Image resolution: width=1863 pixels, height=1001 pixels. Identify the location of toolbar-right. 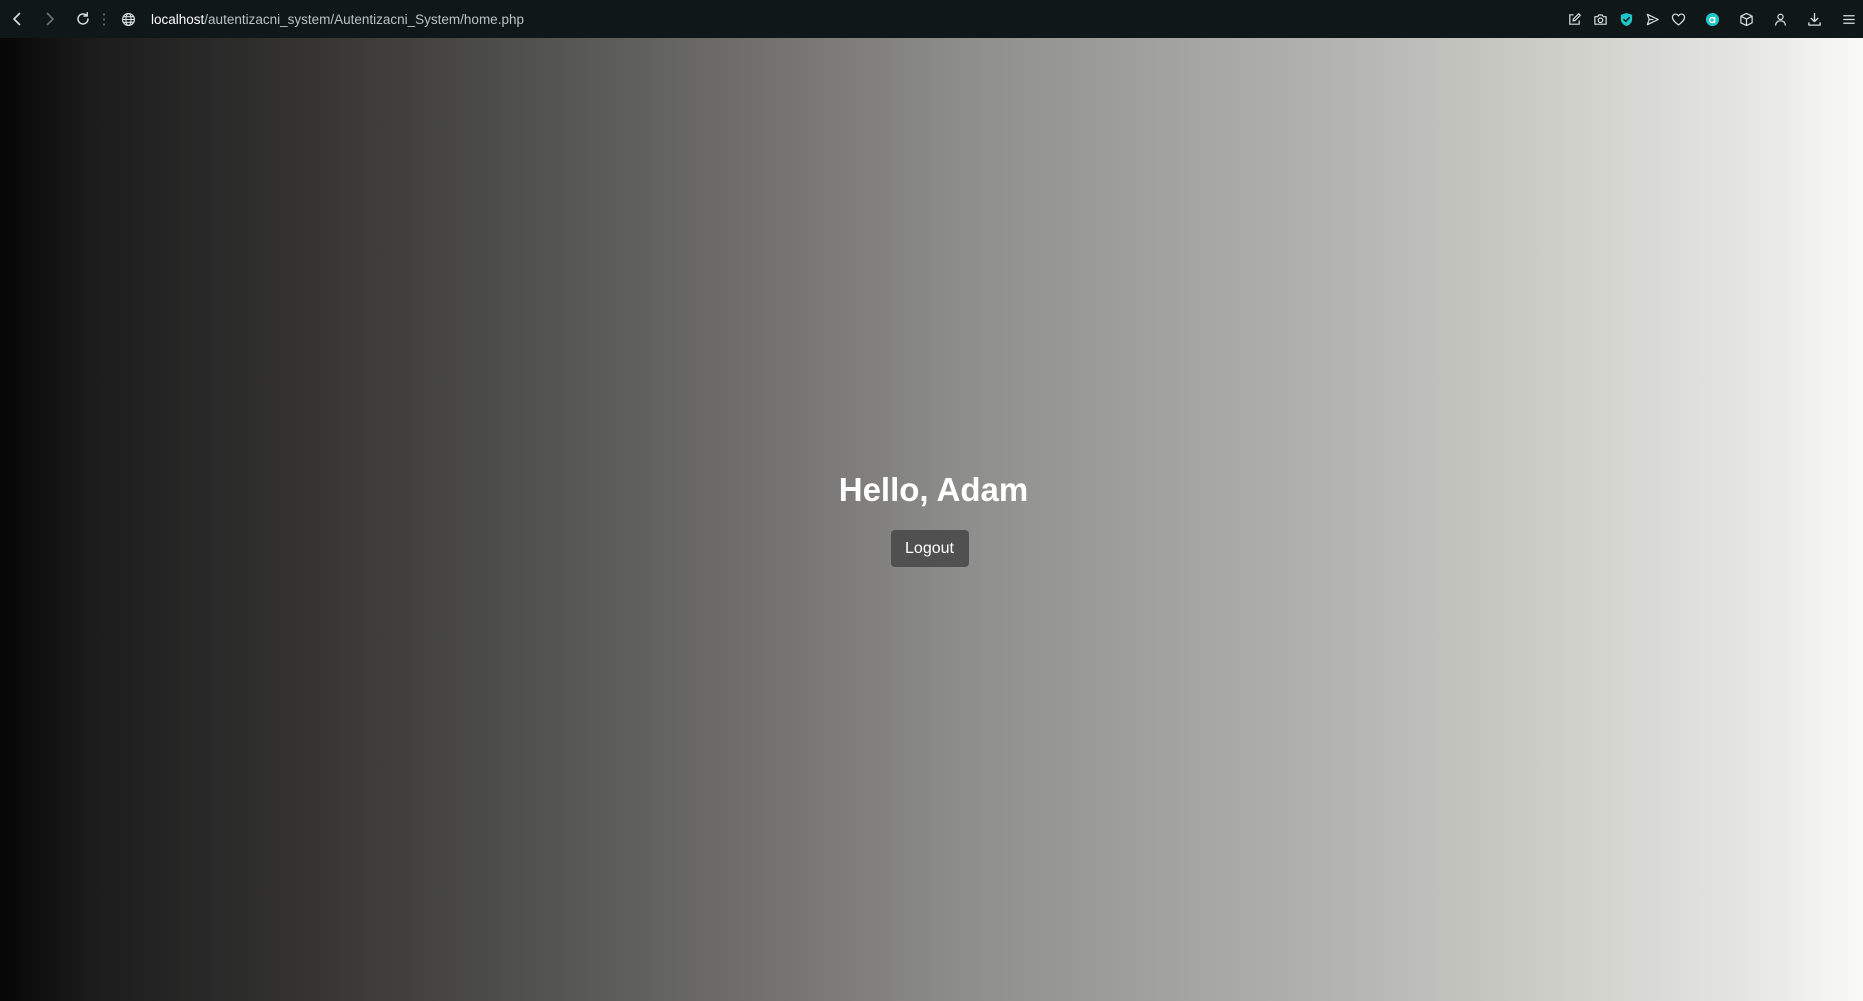
(1712, 19).